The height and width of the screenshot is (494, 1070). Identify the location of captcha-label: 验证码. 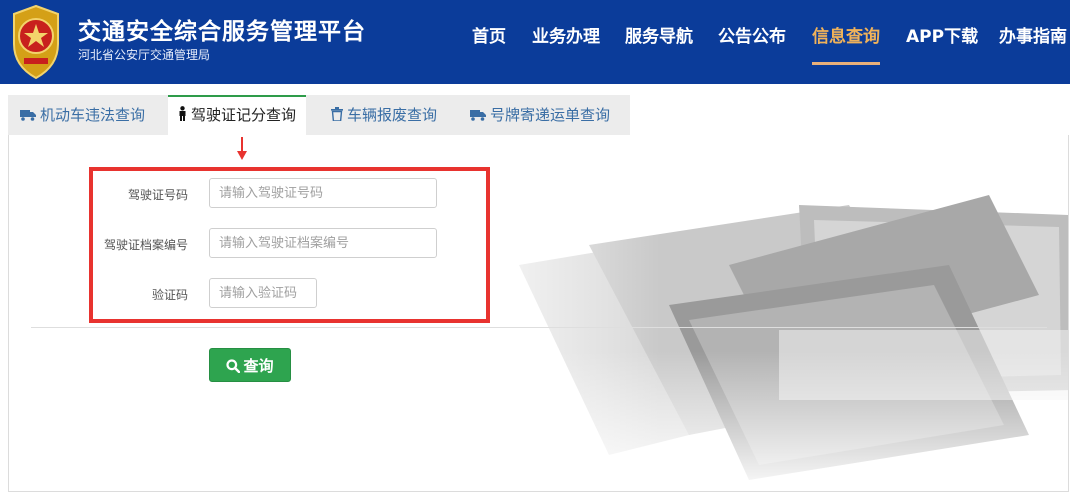
(169, 295).